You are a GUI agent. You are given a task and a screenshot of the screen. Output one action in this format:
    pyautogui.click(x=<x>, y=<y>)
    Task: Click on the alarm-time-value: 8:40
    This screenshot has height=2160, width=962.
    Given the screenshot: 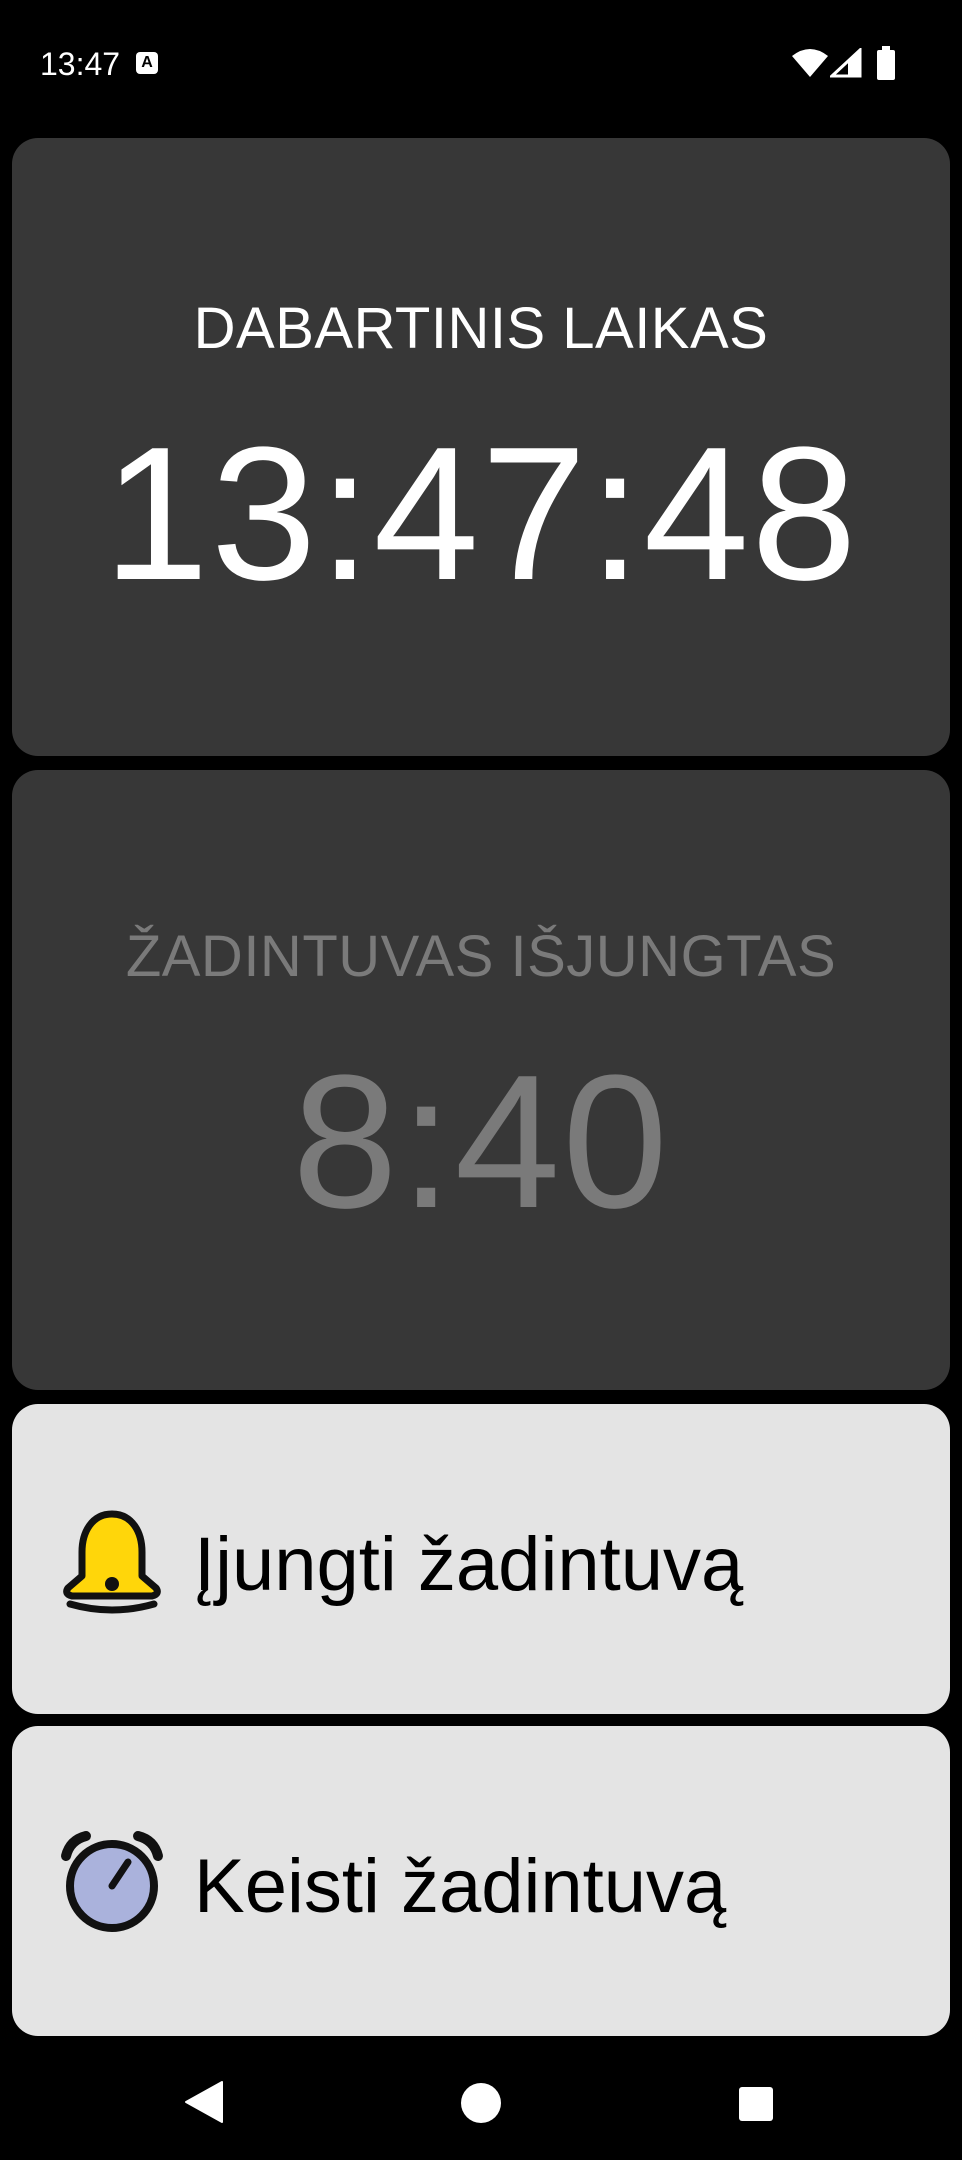 What is the action you would take?
    pyautogui.click(x=481, y=1142)
    